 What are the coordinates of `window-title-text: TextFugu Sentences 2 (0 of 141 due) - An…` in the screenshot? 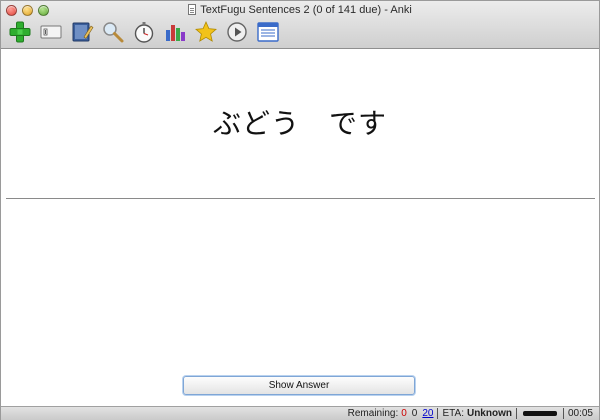 It's located at (306, 10).